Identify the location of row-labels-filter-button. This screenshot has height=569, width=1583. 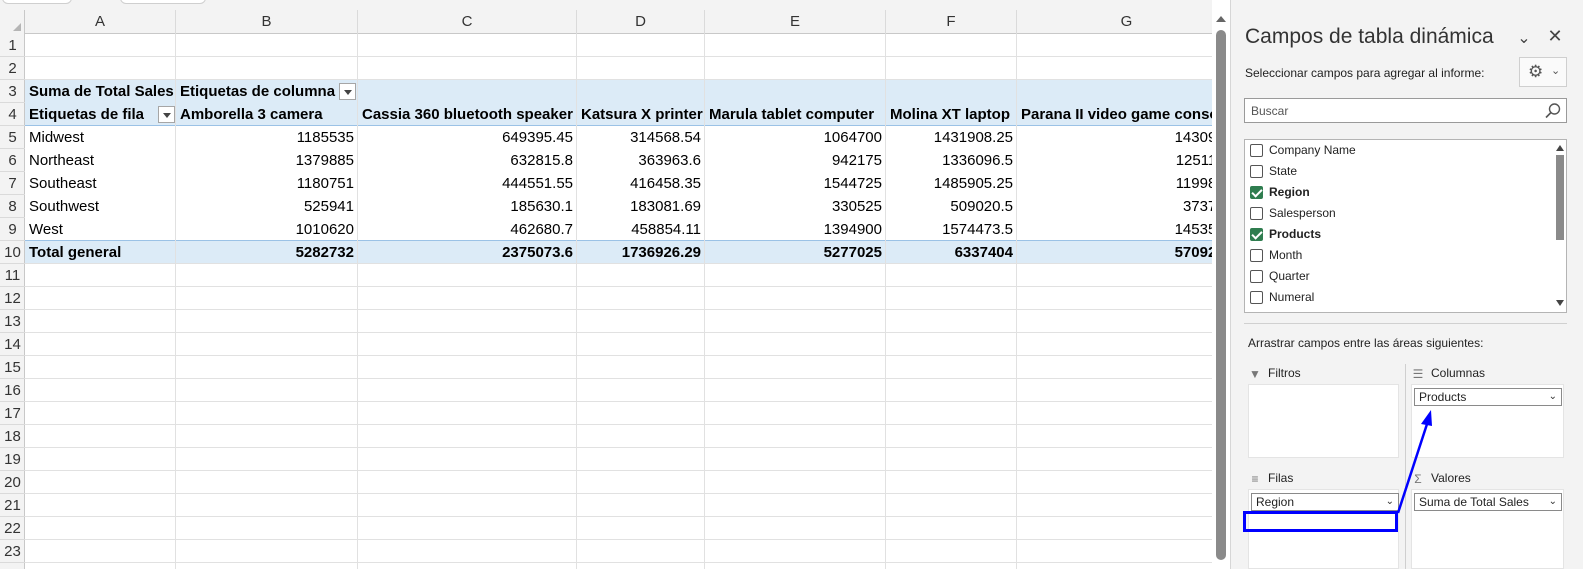
(166, 114).